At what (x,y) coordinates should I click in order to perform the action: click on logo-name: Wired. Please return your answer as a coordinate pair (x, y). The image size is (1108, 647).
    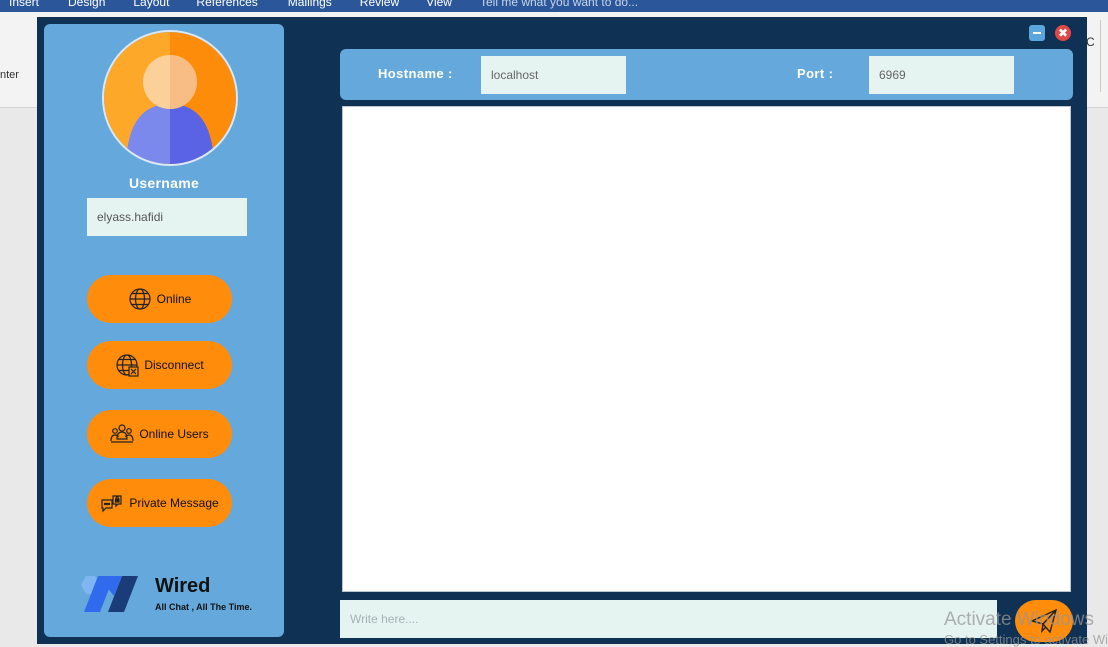
    Looking at the image, I should click on (183, 586).